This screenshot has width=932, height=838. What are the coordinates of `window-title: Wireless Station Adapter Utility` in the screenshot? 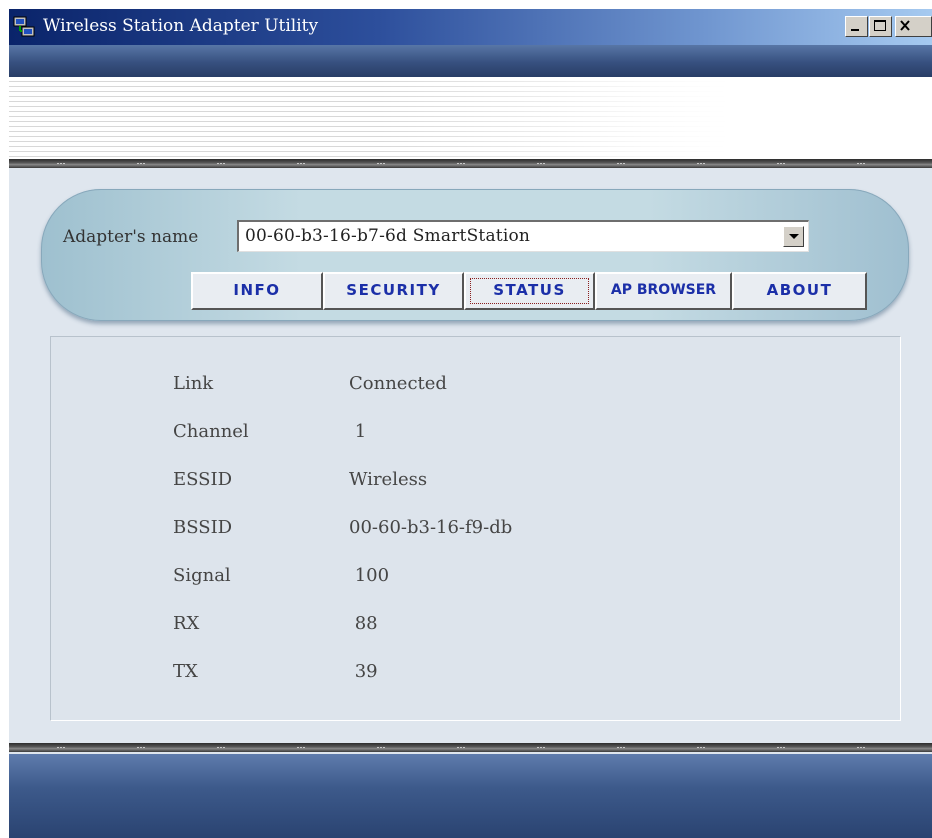 It's located at (181, 26).